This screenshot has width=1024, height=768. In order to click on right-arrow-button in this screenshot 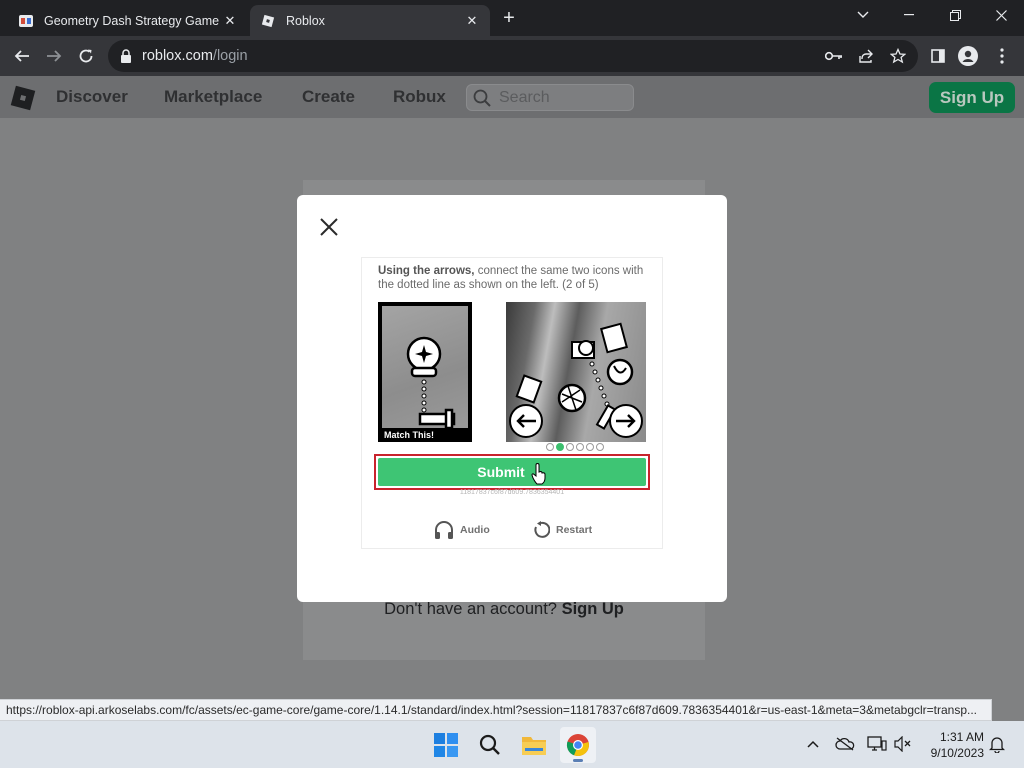, I will do `click(626, 421)`.